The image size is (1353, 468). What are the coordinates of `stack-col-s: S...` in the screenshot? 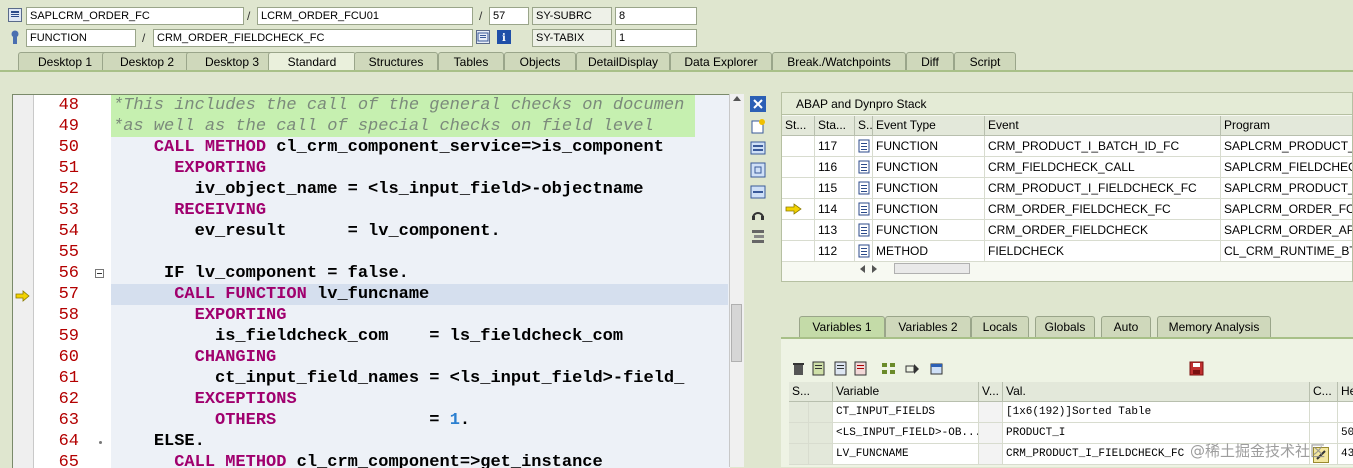 It's located at (864, 126).